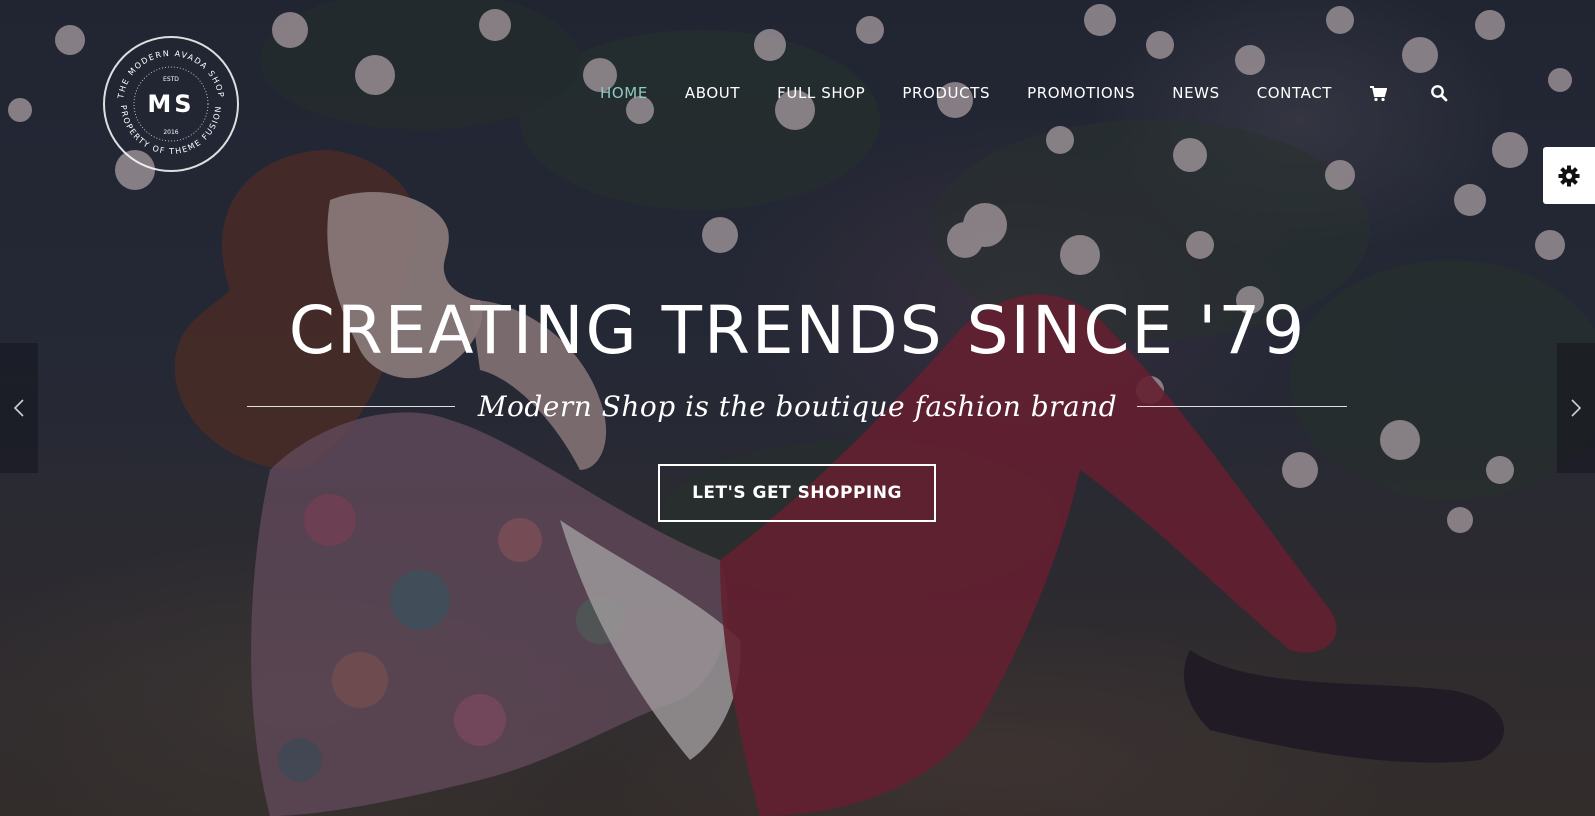 The height and width of the screenshot is (816, 1595). I want to click on hero-headline: CREATING TRENDS SINCE '79, so click(797, 330).